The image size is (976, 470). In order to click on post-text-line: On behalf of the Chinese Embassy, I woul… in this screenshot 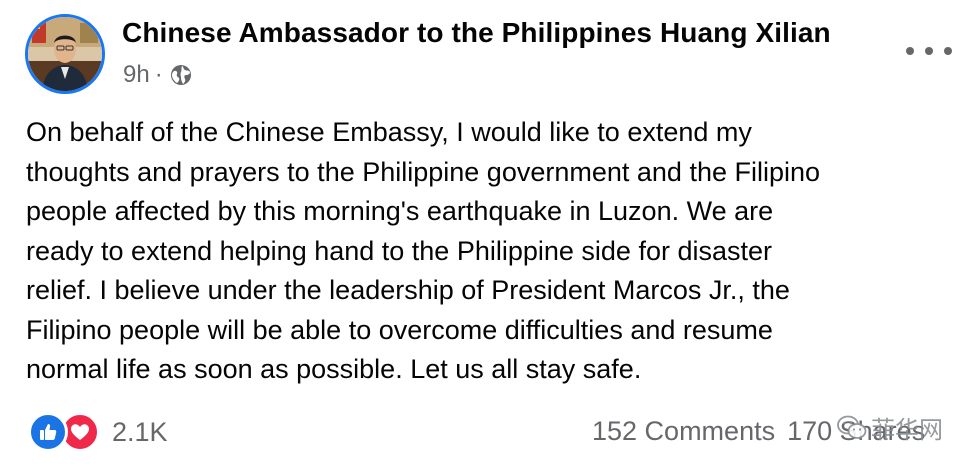, I will do `click(389, 132)`.